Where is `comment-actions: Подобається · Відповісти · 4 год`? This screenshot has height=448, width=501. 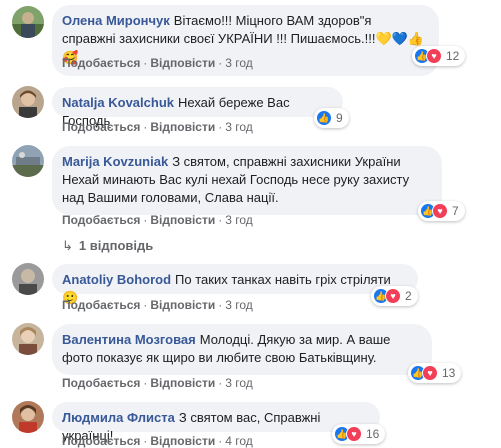 comment-actions: Подобається · Відповісти · 4 год is located at coordinates (157, 441).